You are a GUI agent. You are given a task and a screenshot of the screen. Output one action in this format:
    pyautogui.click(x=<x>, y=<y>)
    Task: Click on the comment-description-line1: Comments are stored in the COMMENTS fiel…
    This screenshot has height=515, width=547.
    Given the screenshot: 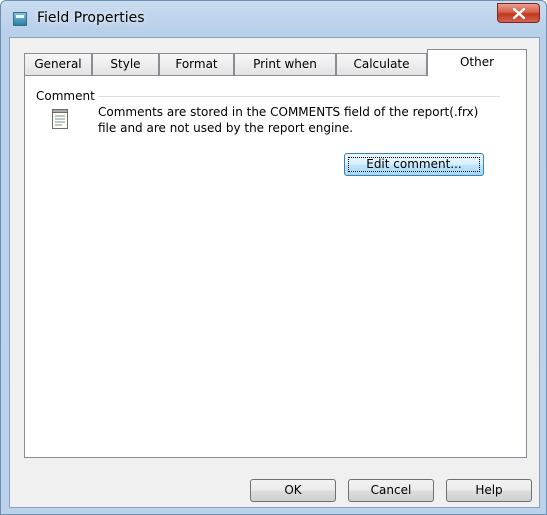 What is the action you would take?
    pyautogui.click(x=288, y=112)
    